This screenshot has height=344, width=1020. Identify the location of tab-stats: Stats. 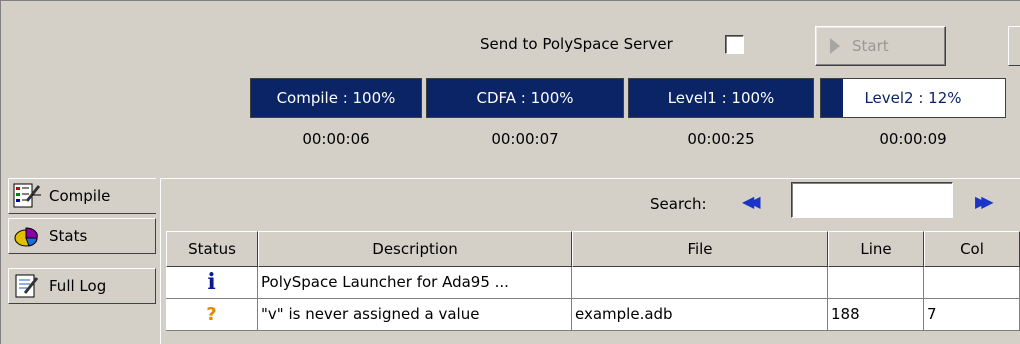
(82, 236).